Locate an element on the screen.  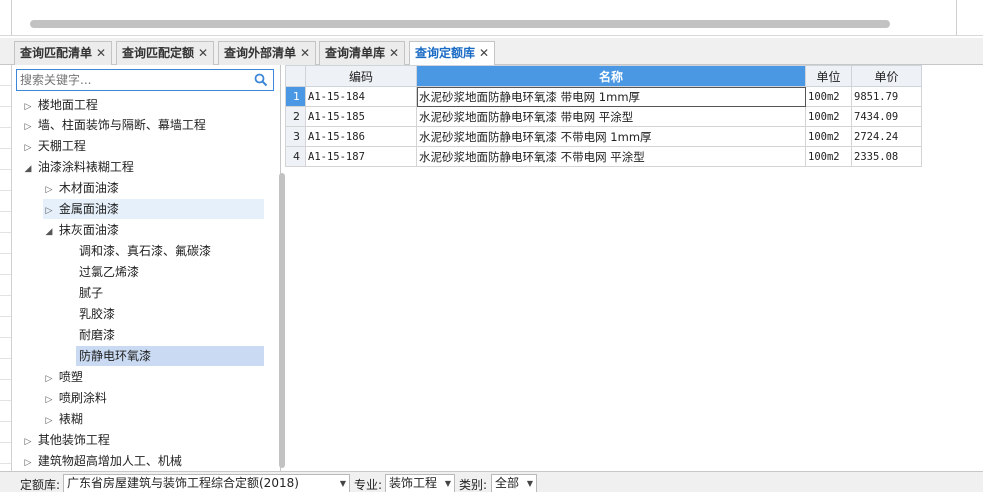
library-label: 定额库: is located at coordinates (40, 485).